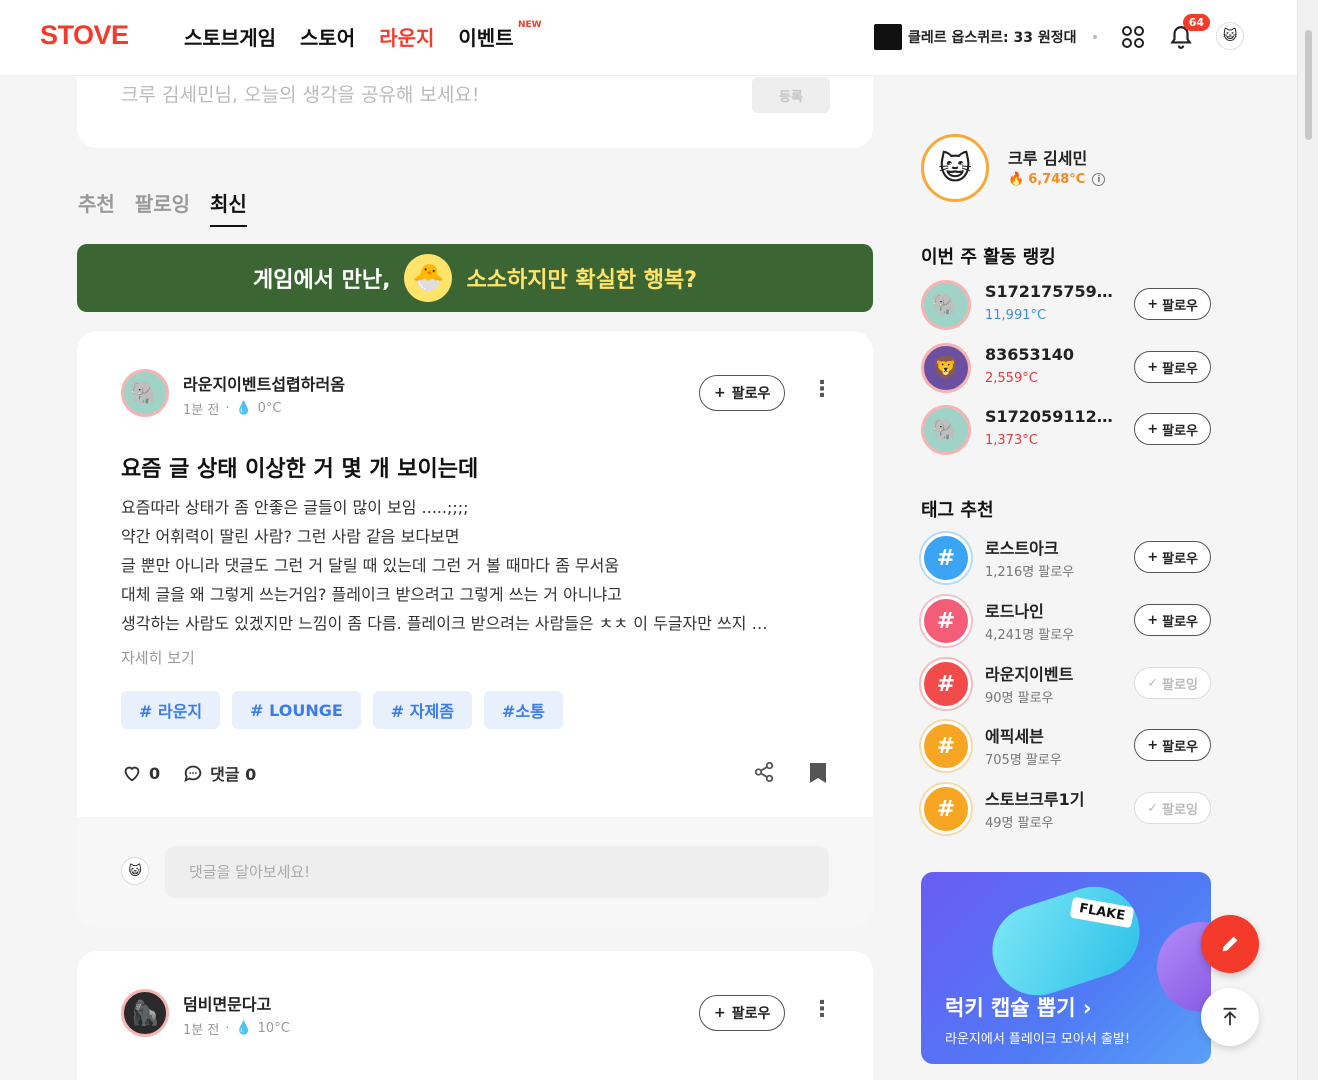 This screenshot has width=1318, height=1080. I want to click on info-icon: i, so click(1099, 179).